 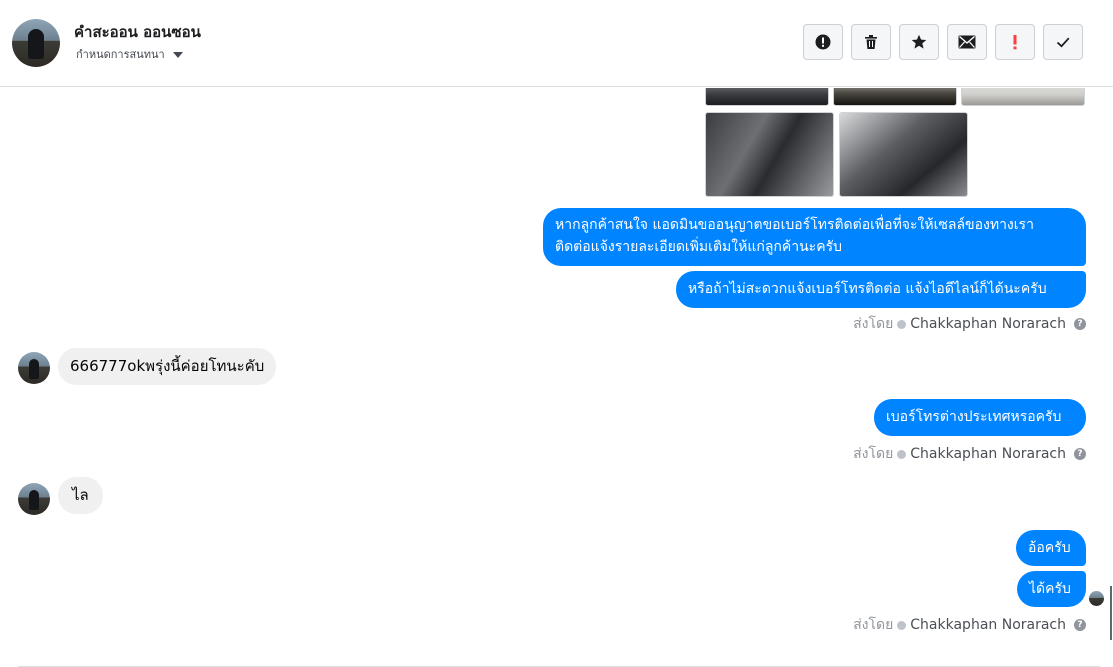 I want to click on outgoing-message: ได้ครับ, so click(x=1051, y=589).